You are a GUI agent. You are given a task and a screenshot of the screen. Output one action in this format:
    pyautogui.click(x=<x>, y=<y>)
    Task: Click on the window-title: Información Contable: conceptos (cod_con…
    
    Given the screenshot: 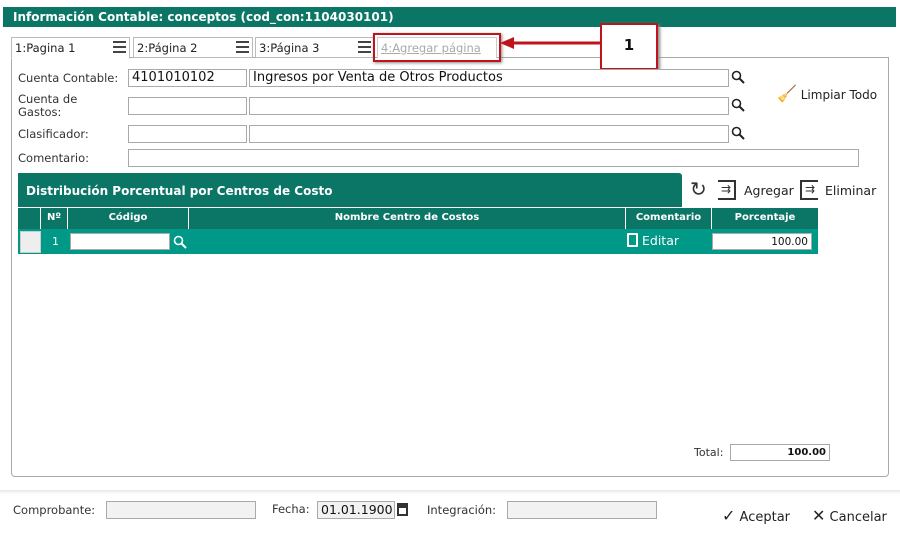 What is the action you would take?
    pyautogui.click(x=449, y=17)
    